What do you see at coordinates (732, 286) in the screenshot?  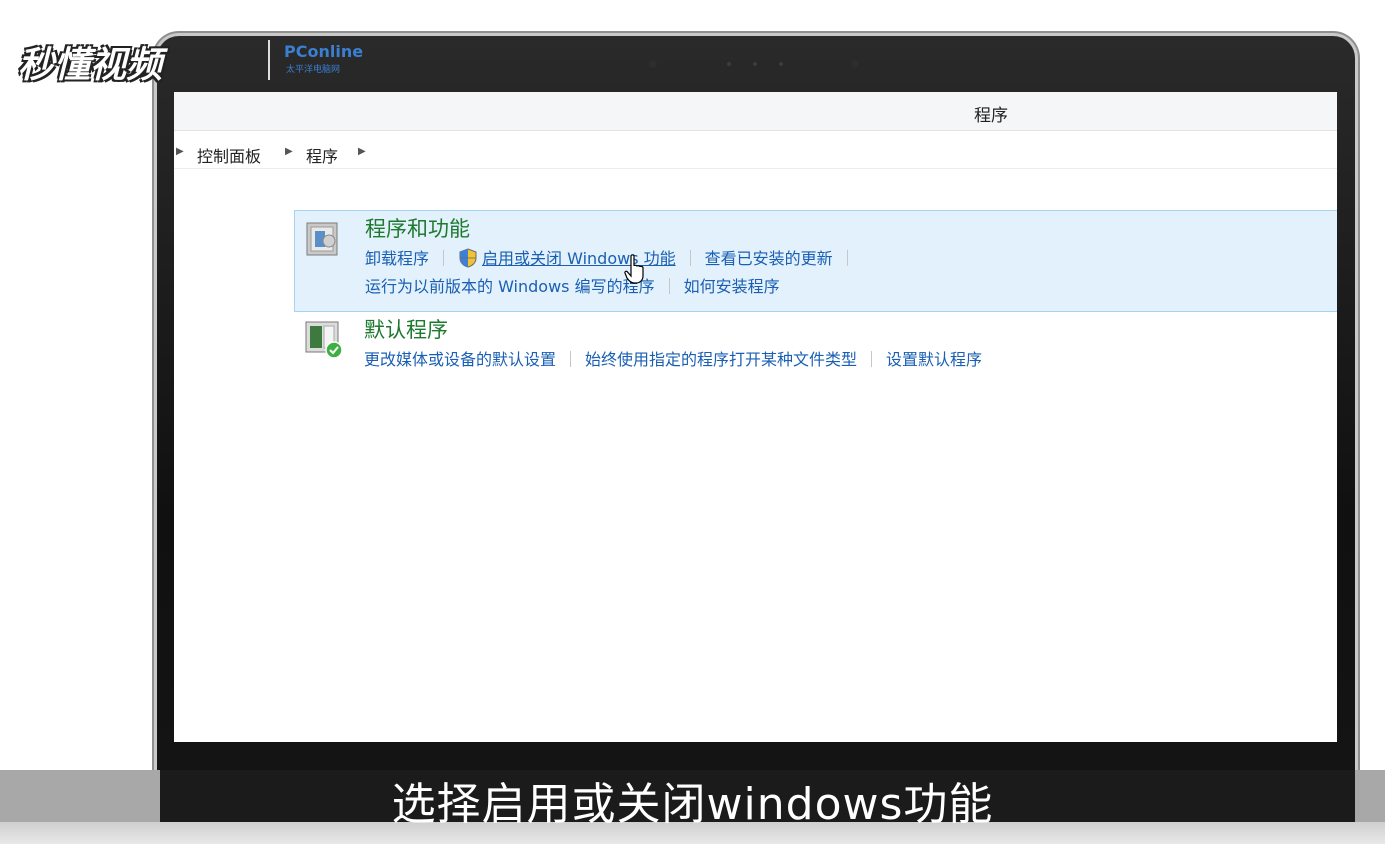 I see `how-to-install-link: 如何安装程序` at bounding box center [732, 286].